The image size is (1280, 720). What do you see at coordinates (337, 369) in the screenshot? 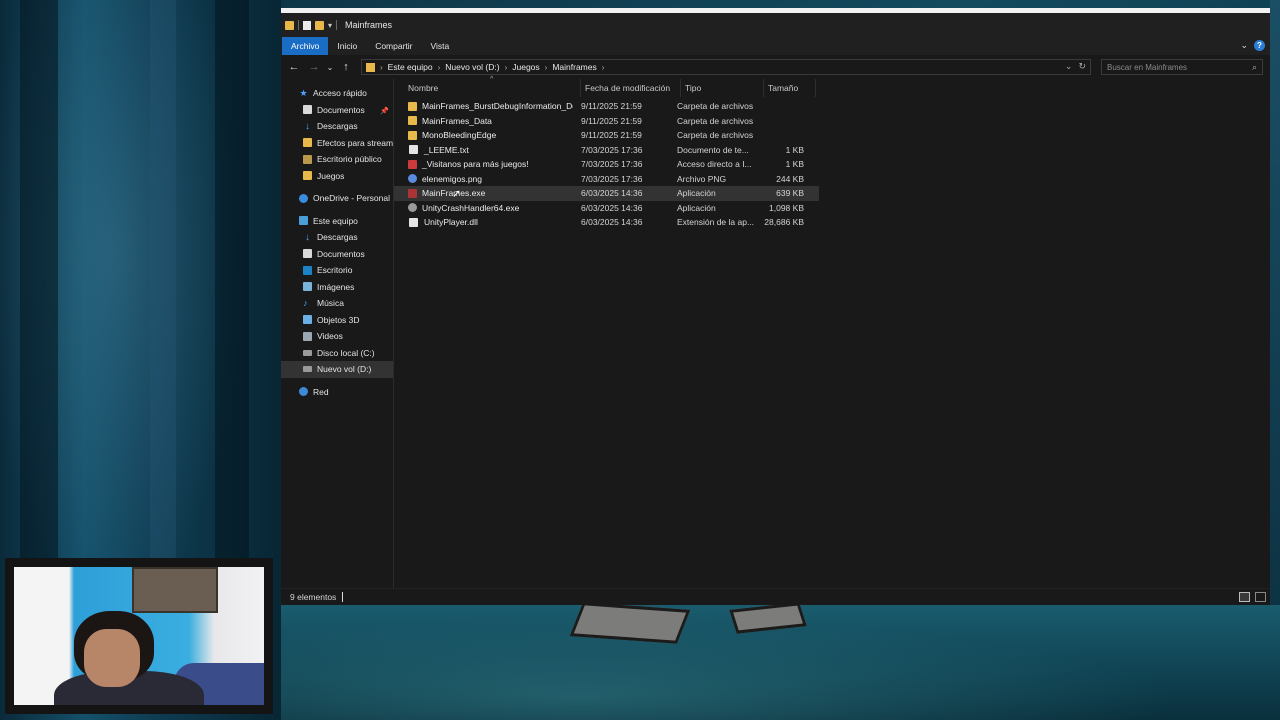
I see `sidebar-item-nuevo-vol-d: Nuevo vol (D:)` at bounding box center [337, 369].